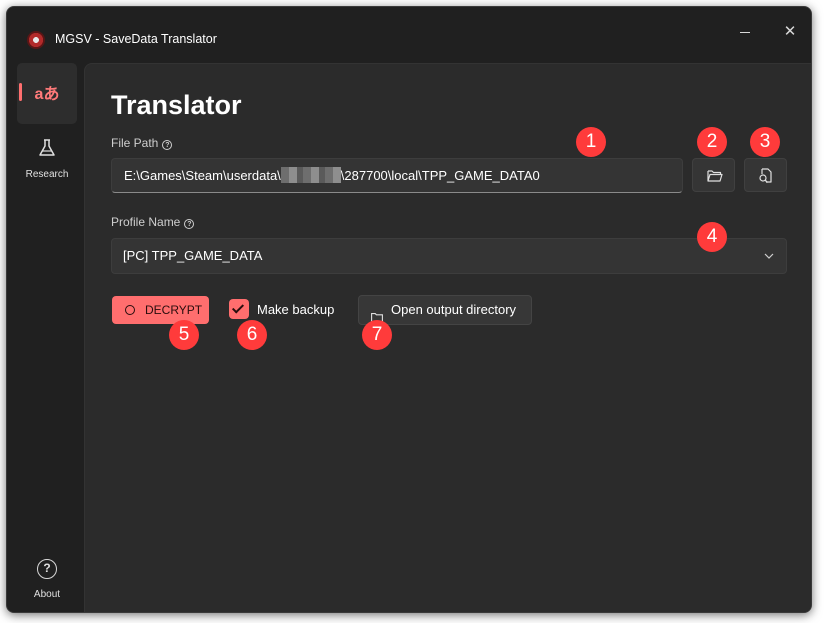 The width and height of the screenshot is (824, 623). I want to click on nav-item-translator: aあ, so click(47, 93).